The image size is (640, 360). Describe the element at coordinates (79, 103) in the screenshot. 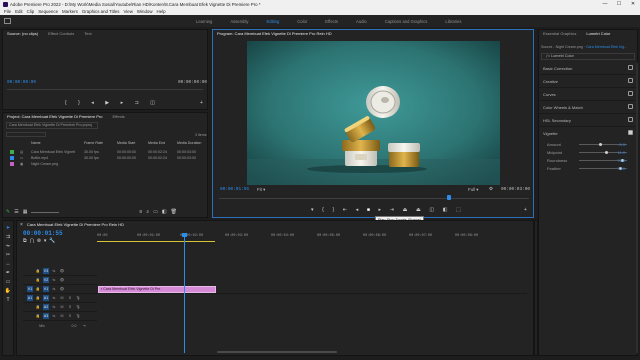

I see `mark-out-icon: }` at that location.